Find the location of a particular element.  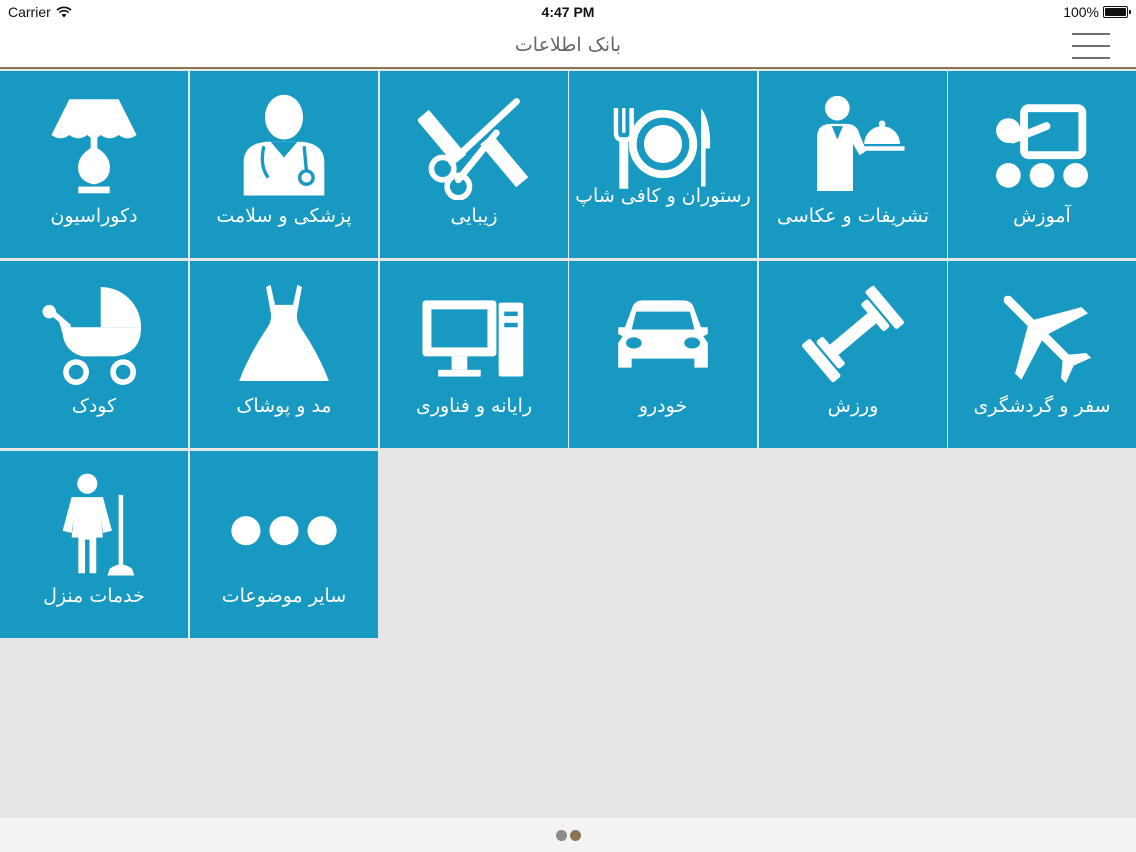

category-tile-sports: ورزش is located at coordinates (853, 354).